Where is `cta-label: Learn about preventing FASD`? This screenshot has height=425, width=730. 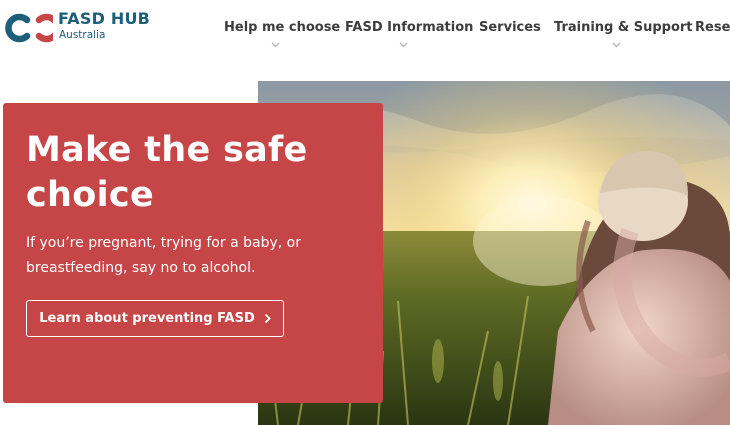 cta-label: Learn about preventing FASD is located at coordinates (147, 318).